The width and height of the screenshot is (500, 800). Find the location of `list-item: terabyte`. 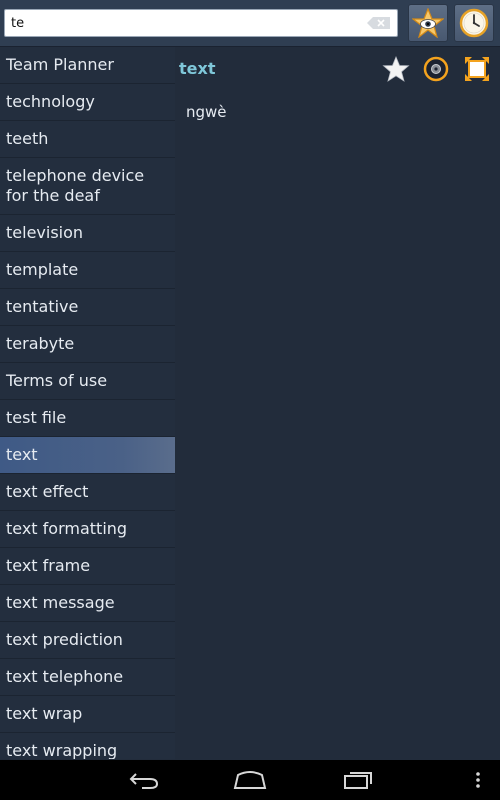

list-item: terabyte is located at coordinates (87, 344).